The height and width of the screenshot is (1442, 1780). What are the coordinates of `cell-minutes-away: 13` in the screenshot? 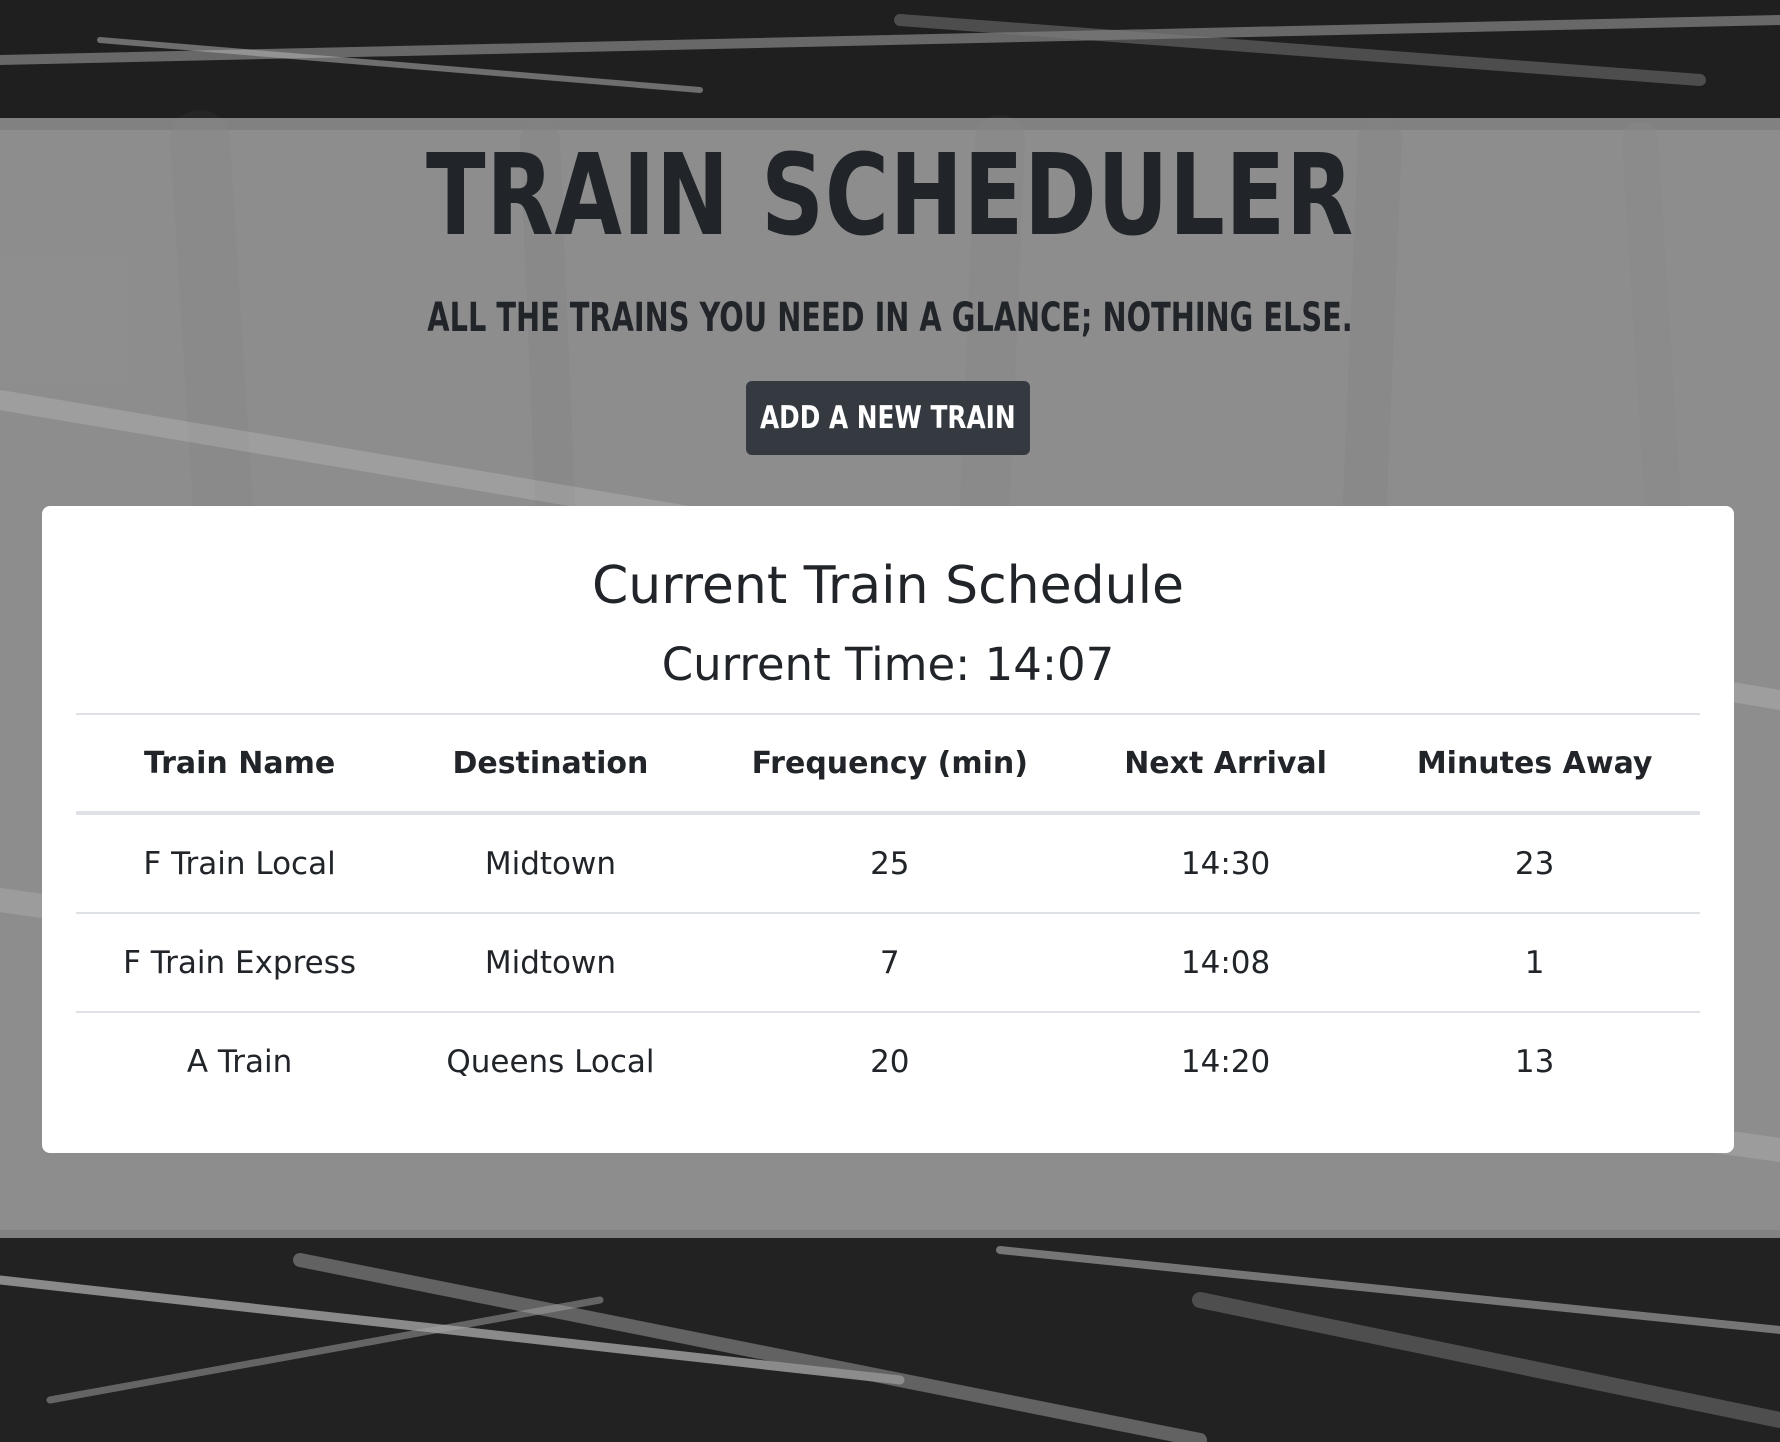 It's located at (1534, 1061).